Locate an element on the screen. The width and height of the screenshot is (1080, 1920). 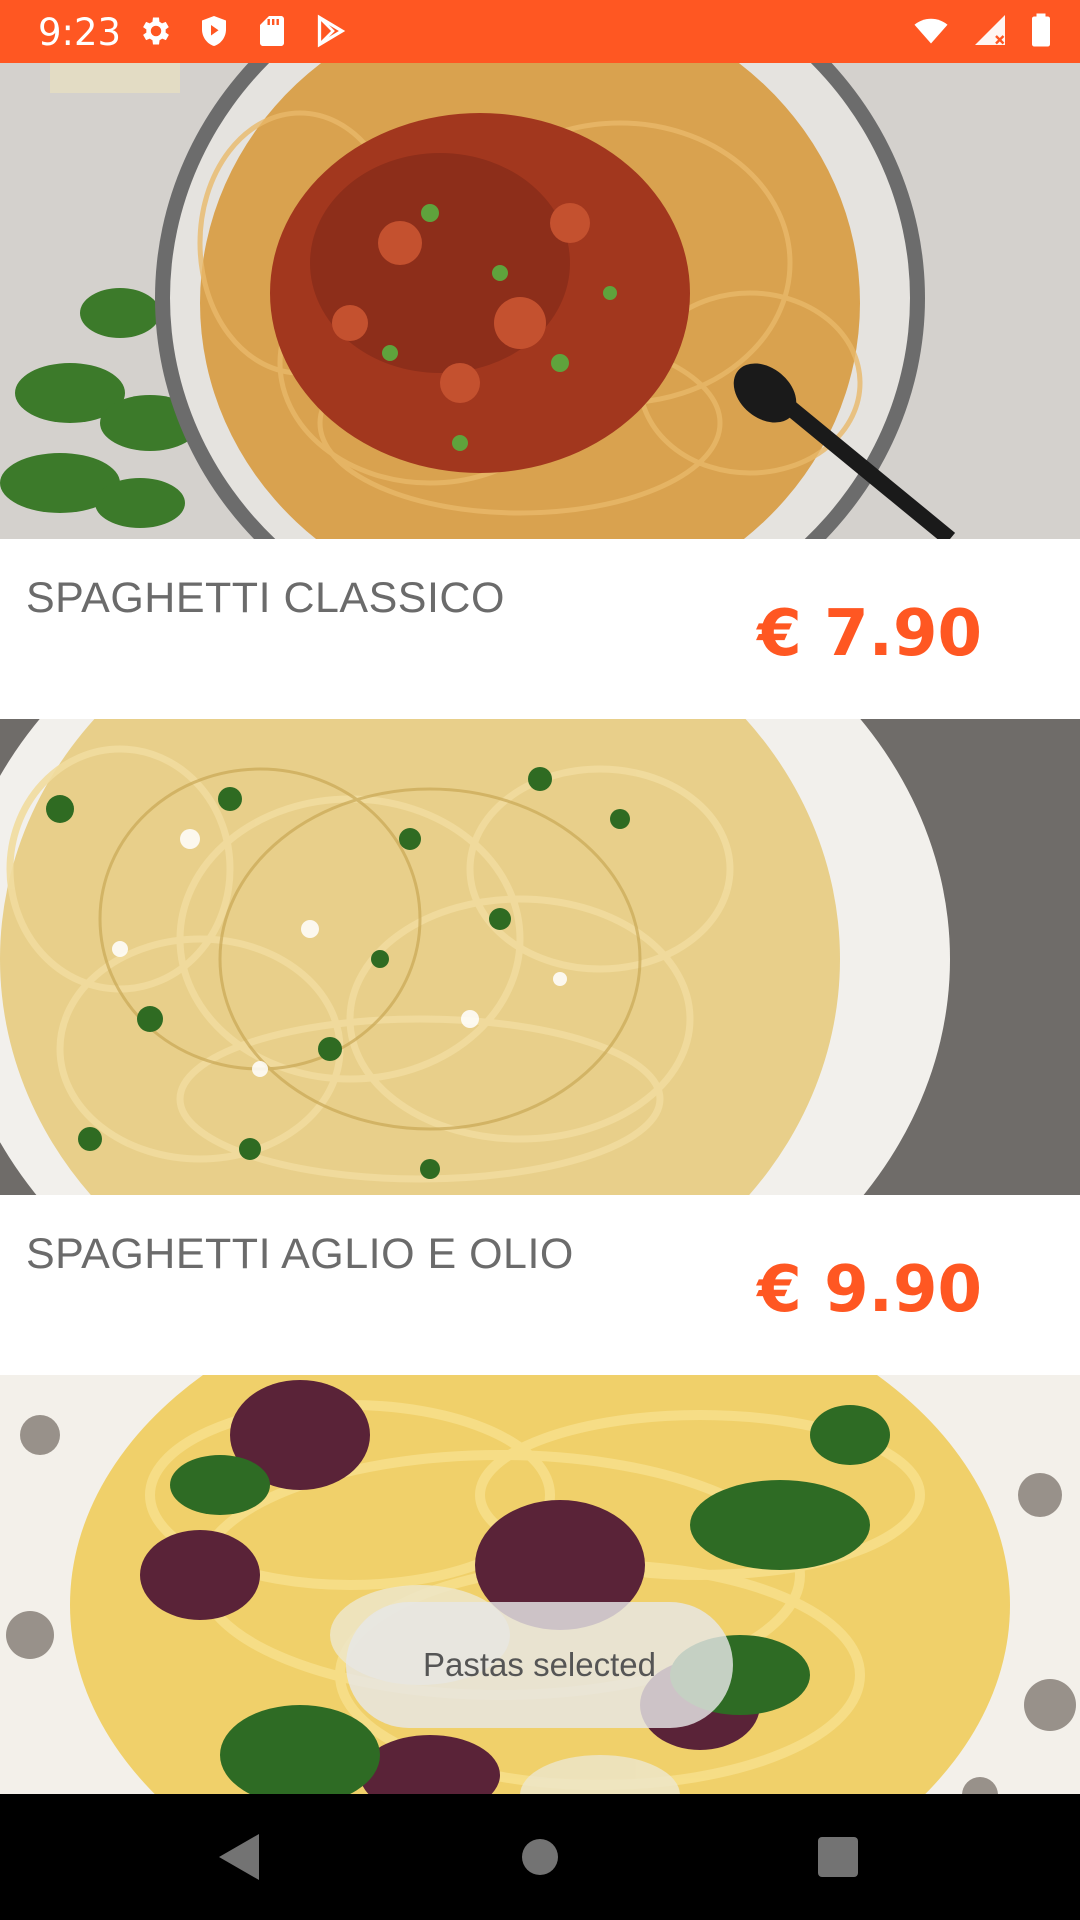
menu-item-info: SPAGHETTI CLASSICO € 7.90 is located at coordinates (540, 629).